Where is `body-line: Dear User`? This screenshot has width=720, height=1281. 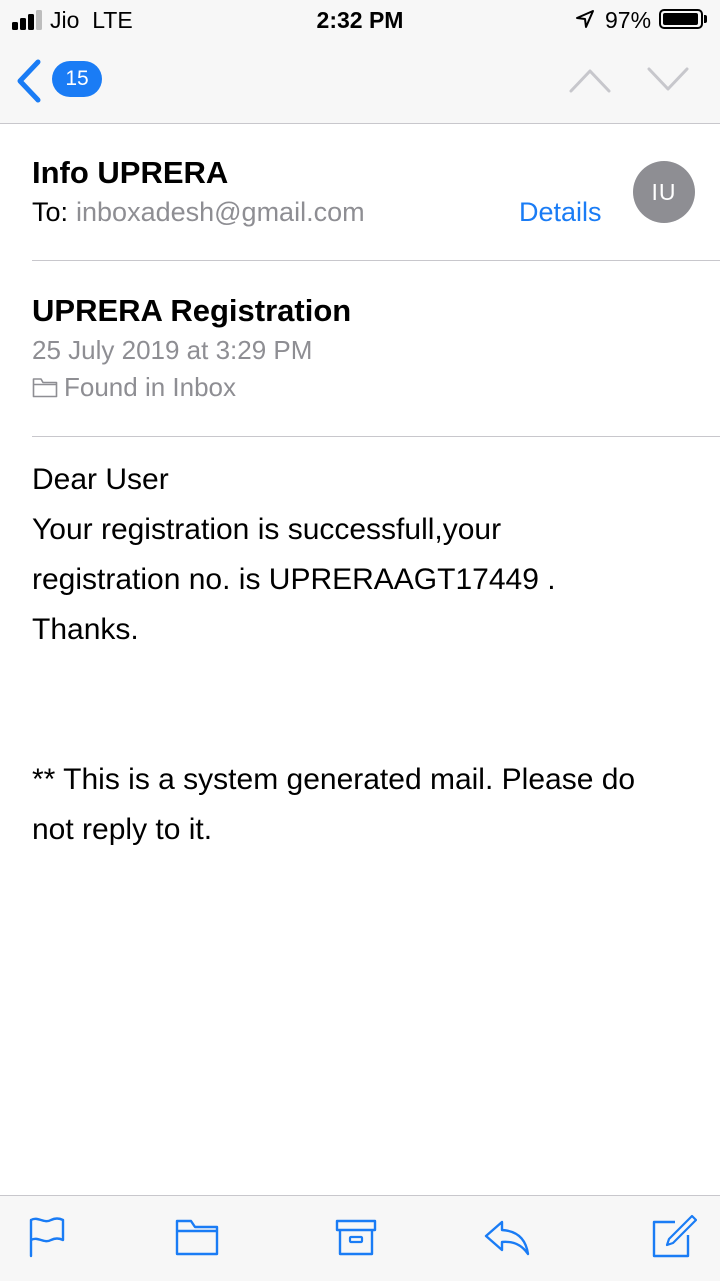
body-line: Dear User is located at coordinates (100, 479).